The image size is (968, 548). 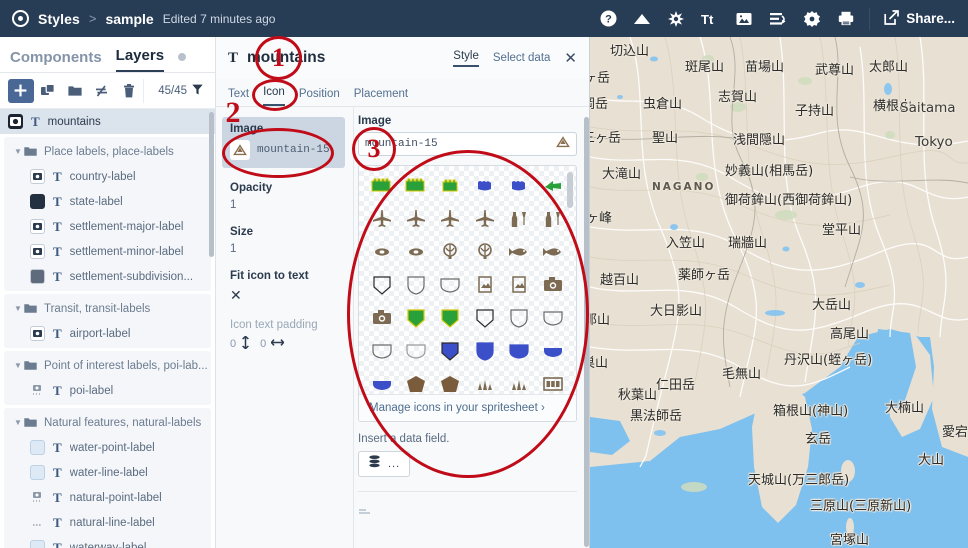 What do you see at coordinates (140, 60) in the screenshot?
I see `tab-layers: Layers` at bounding box center [140, 60].